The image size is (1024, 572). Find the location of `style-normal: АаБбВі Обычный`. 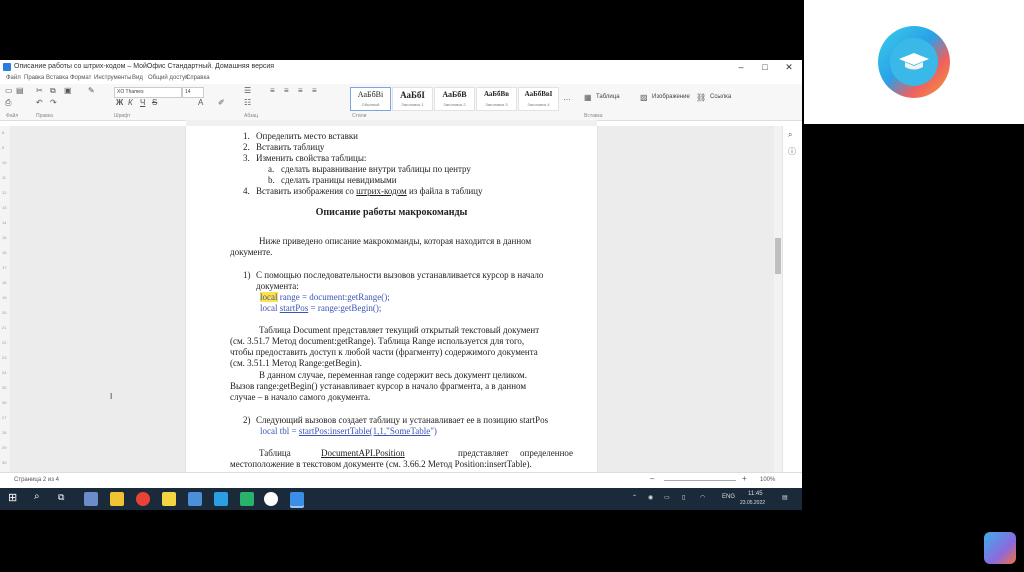

style-normal: АаБбВі Обычный is located at coordinates (370, 99).